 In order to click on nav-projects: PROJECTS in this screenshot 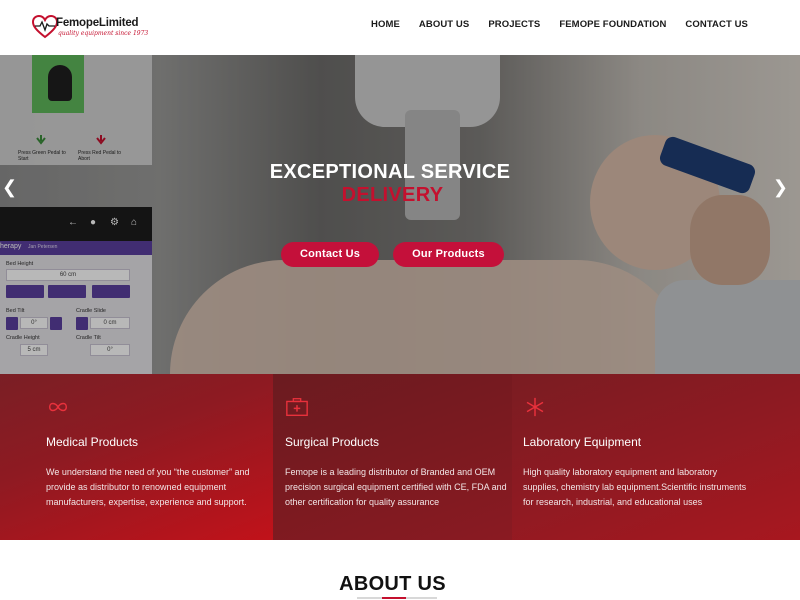, I will do `click(514, 24)`.